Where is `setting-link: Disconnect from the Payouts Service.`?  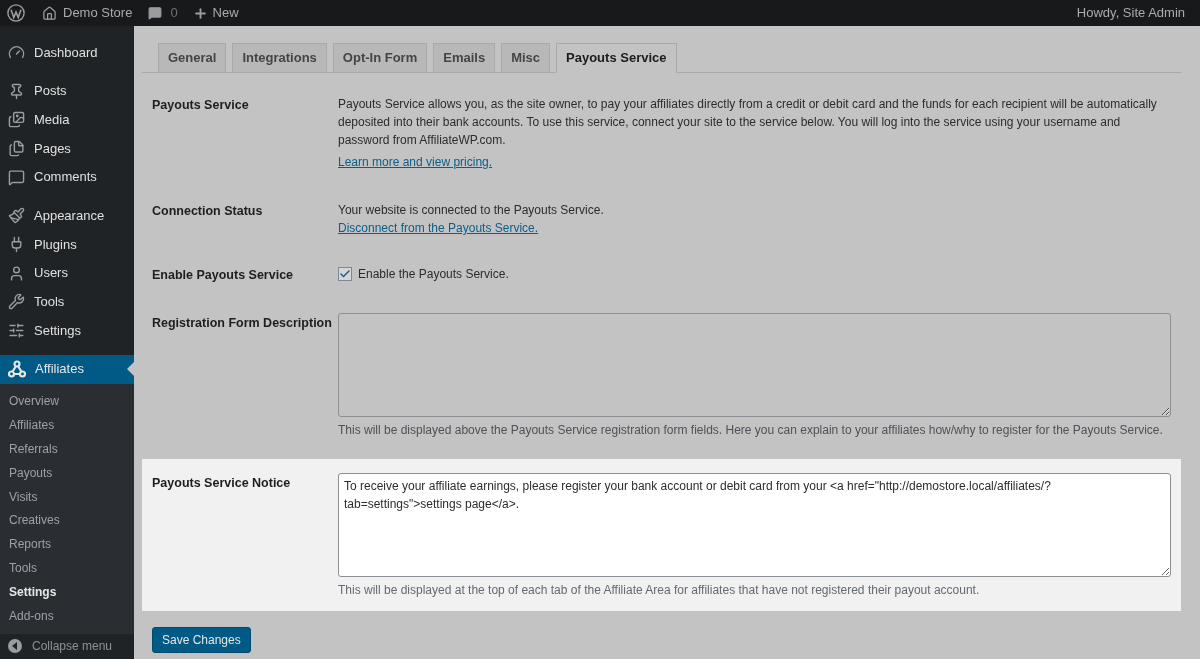
setting-link: Disconnect from the Payouts Service. is located at coordinates (438, 228).